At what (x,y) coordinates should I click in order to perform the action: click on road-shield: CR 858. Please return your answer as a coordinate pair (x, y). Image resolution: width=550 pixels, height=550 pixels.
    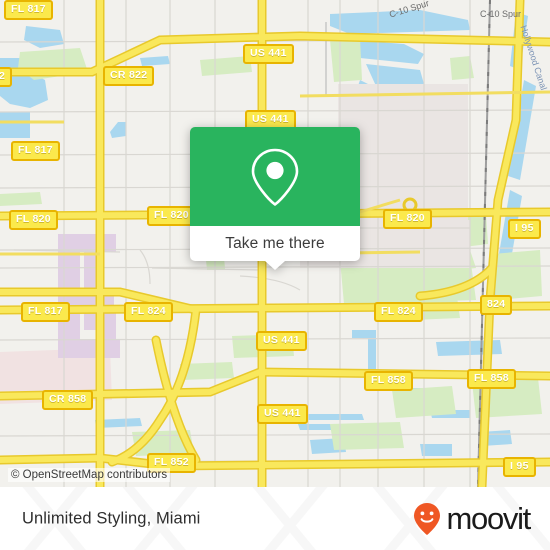
    Looking at the image, I should click on (68, 400).